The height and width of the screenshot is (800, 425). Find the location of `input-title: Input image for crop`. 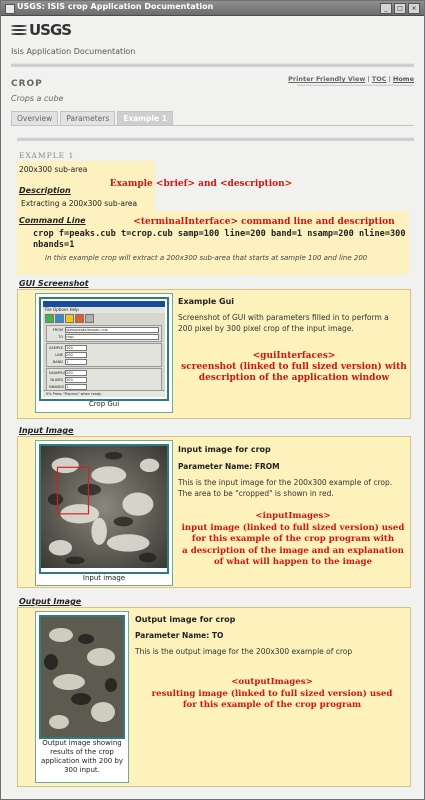

input-title: Input image for crop is located at coordinates (224, 449).